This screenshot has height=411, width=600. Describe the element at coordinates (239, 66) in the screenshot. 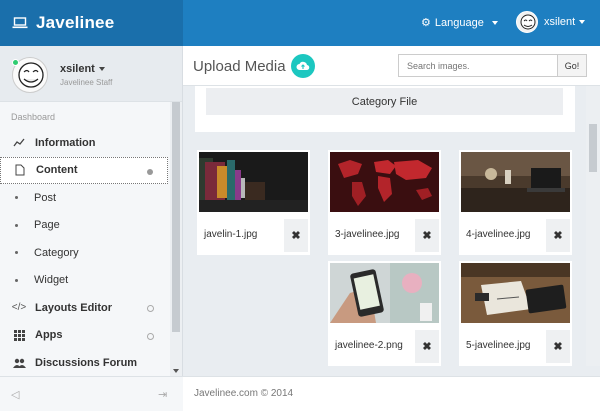

I see `page-title: Upload Media` at that location.